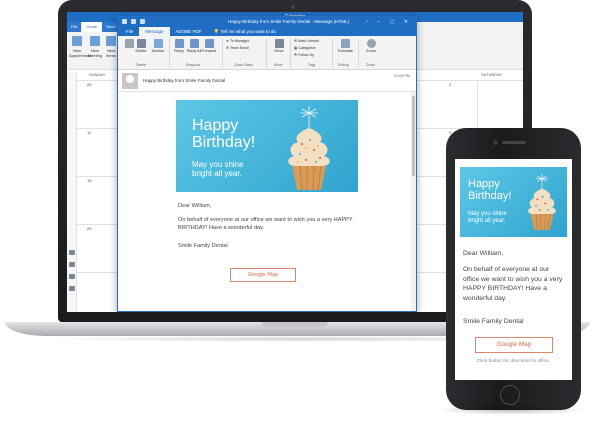 The width and height of the screenshot is (600, 421). Describe the element at coordinates (72, 276) in the screenshot. I see `people-nav-icon` at that location.